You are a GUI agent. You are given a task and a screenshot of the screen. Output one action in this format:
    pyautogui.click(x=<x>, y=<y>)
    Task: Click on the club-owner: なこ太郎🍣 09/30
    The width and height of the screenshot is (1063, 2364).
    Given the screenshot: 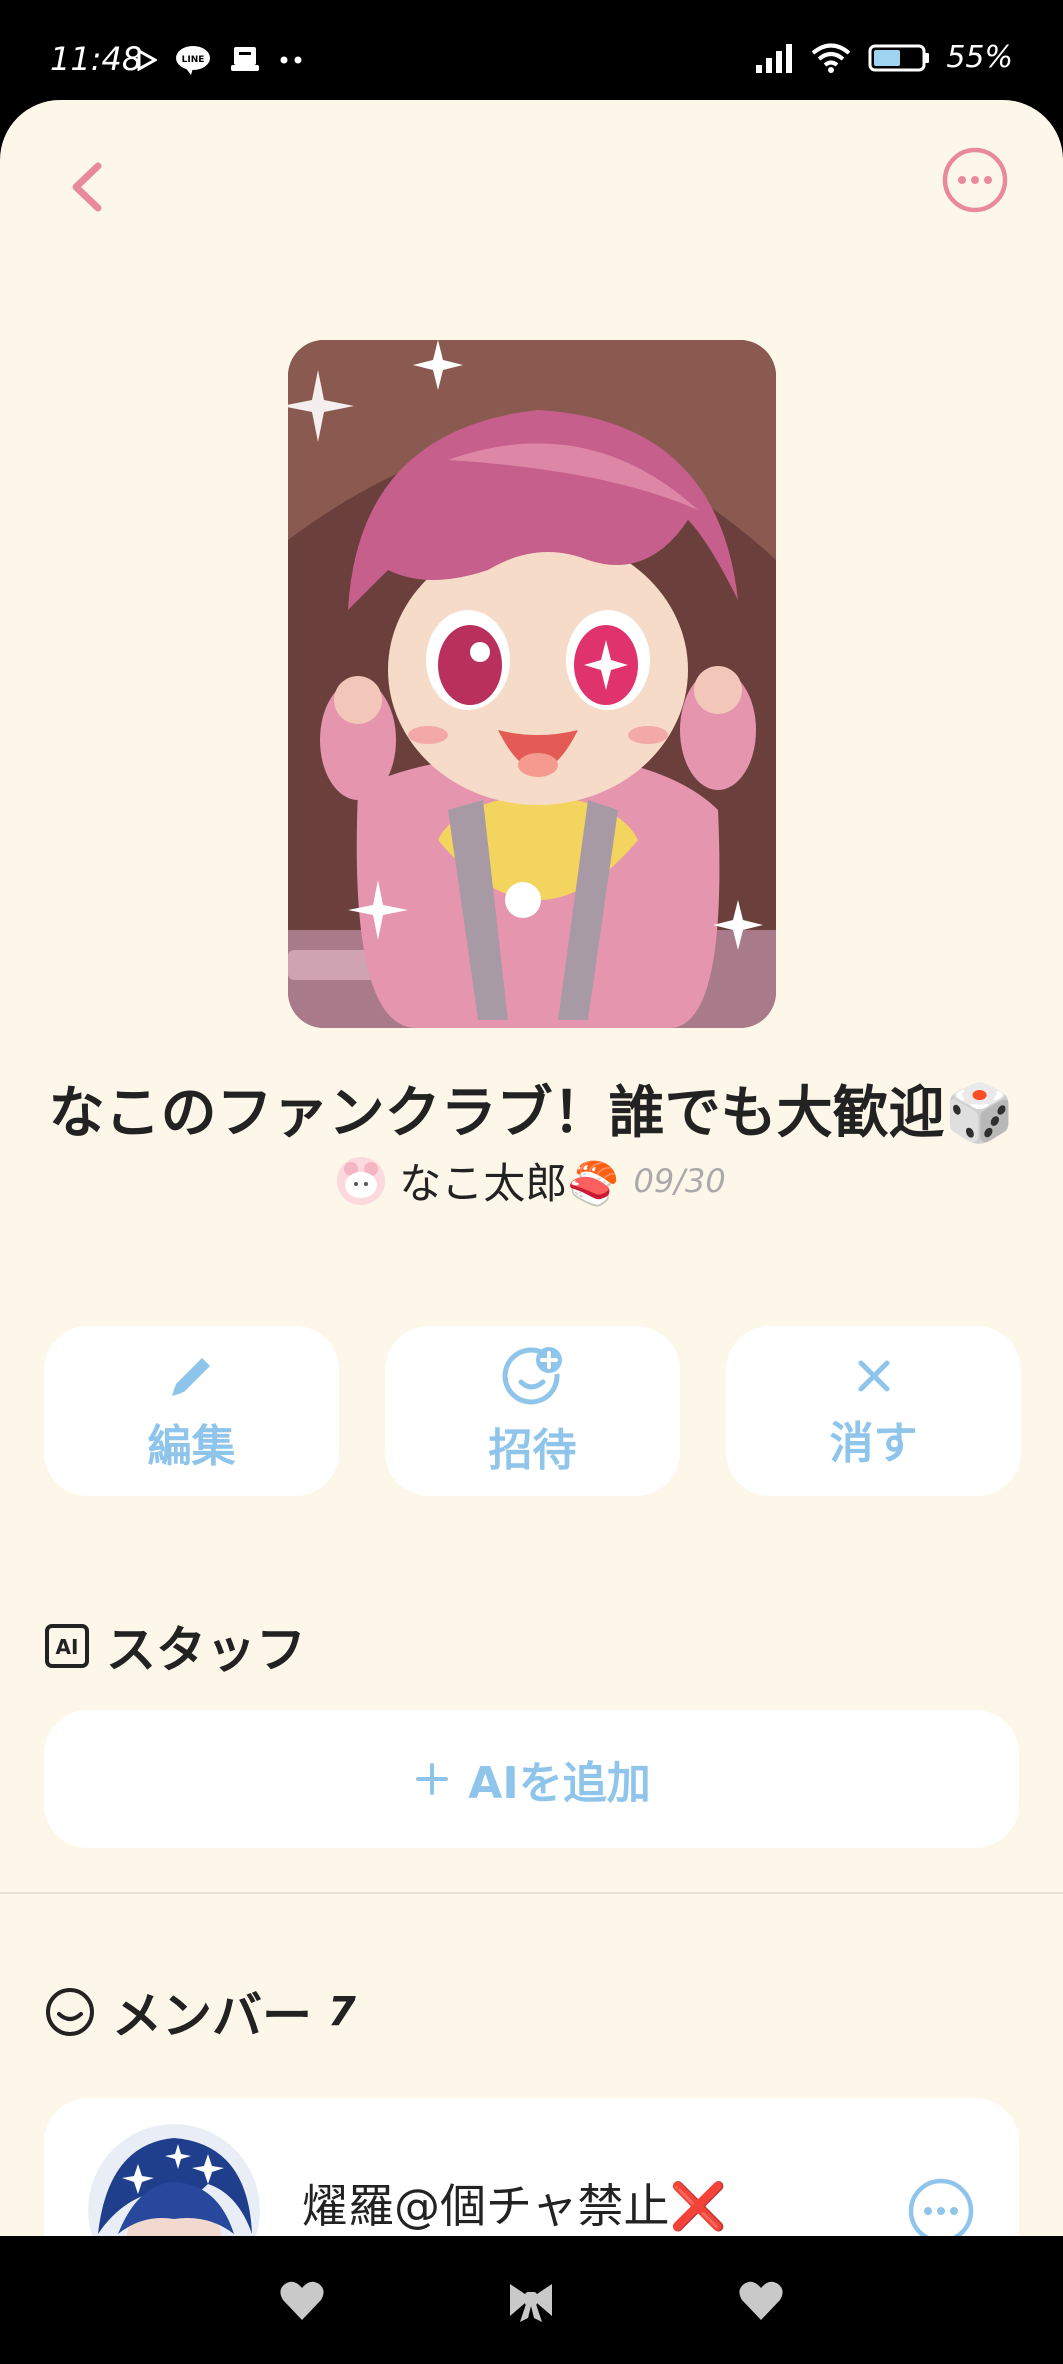 What is the action you would take?
    pyautogui.click(x=531, y=1180)
    